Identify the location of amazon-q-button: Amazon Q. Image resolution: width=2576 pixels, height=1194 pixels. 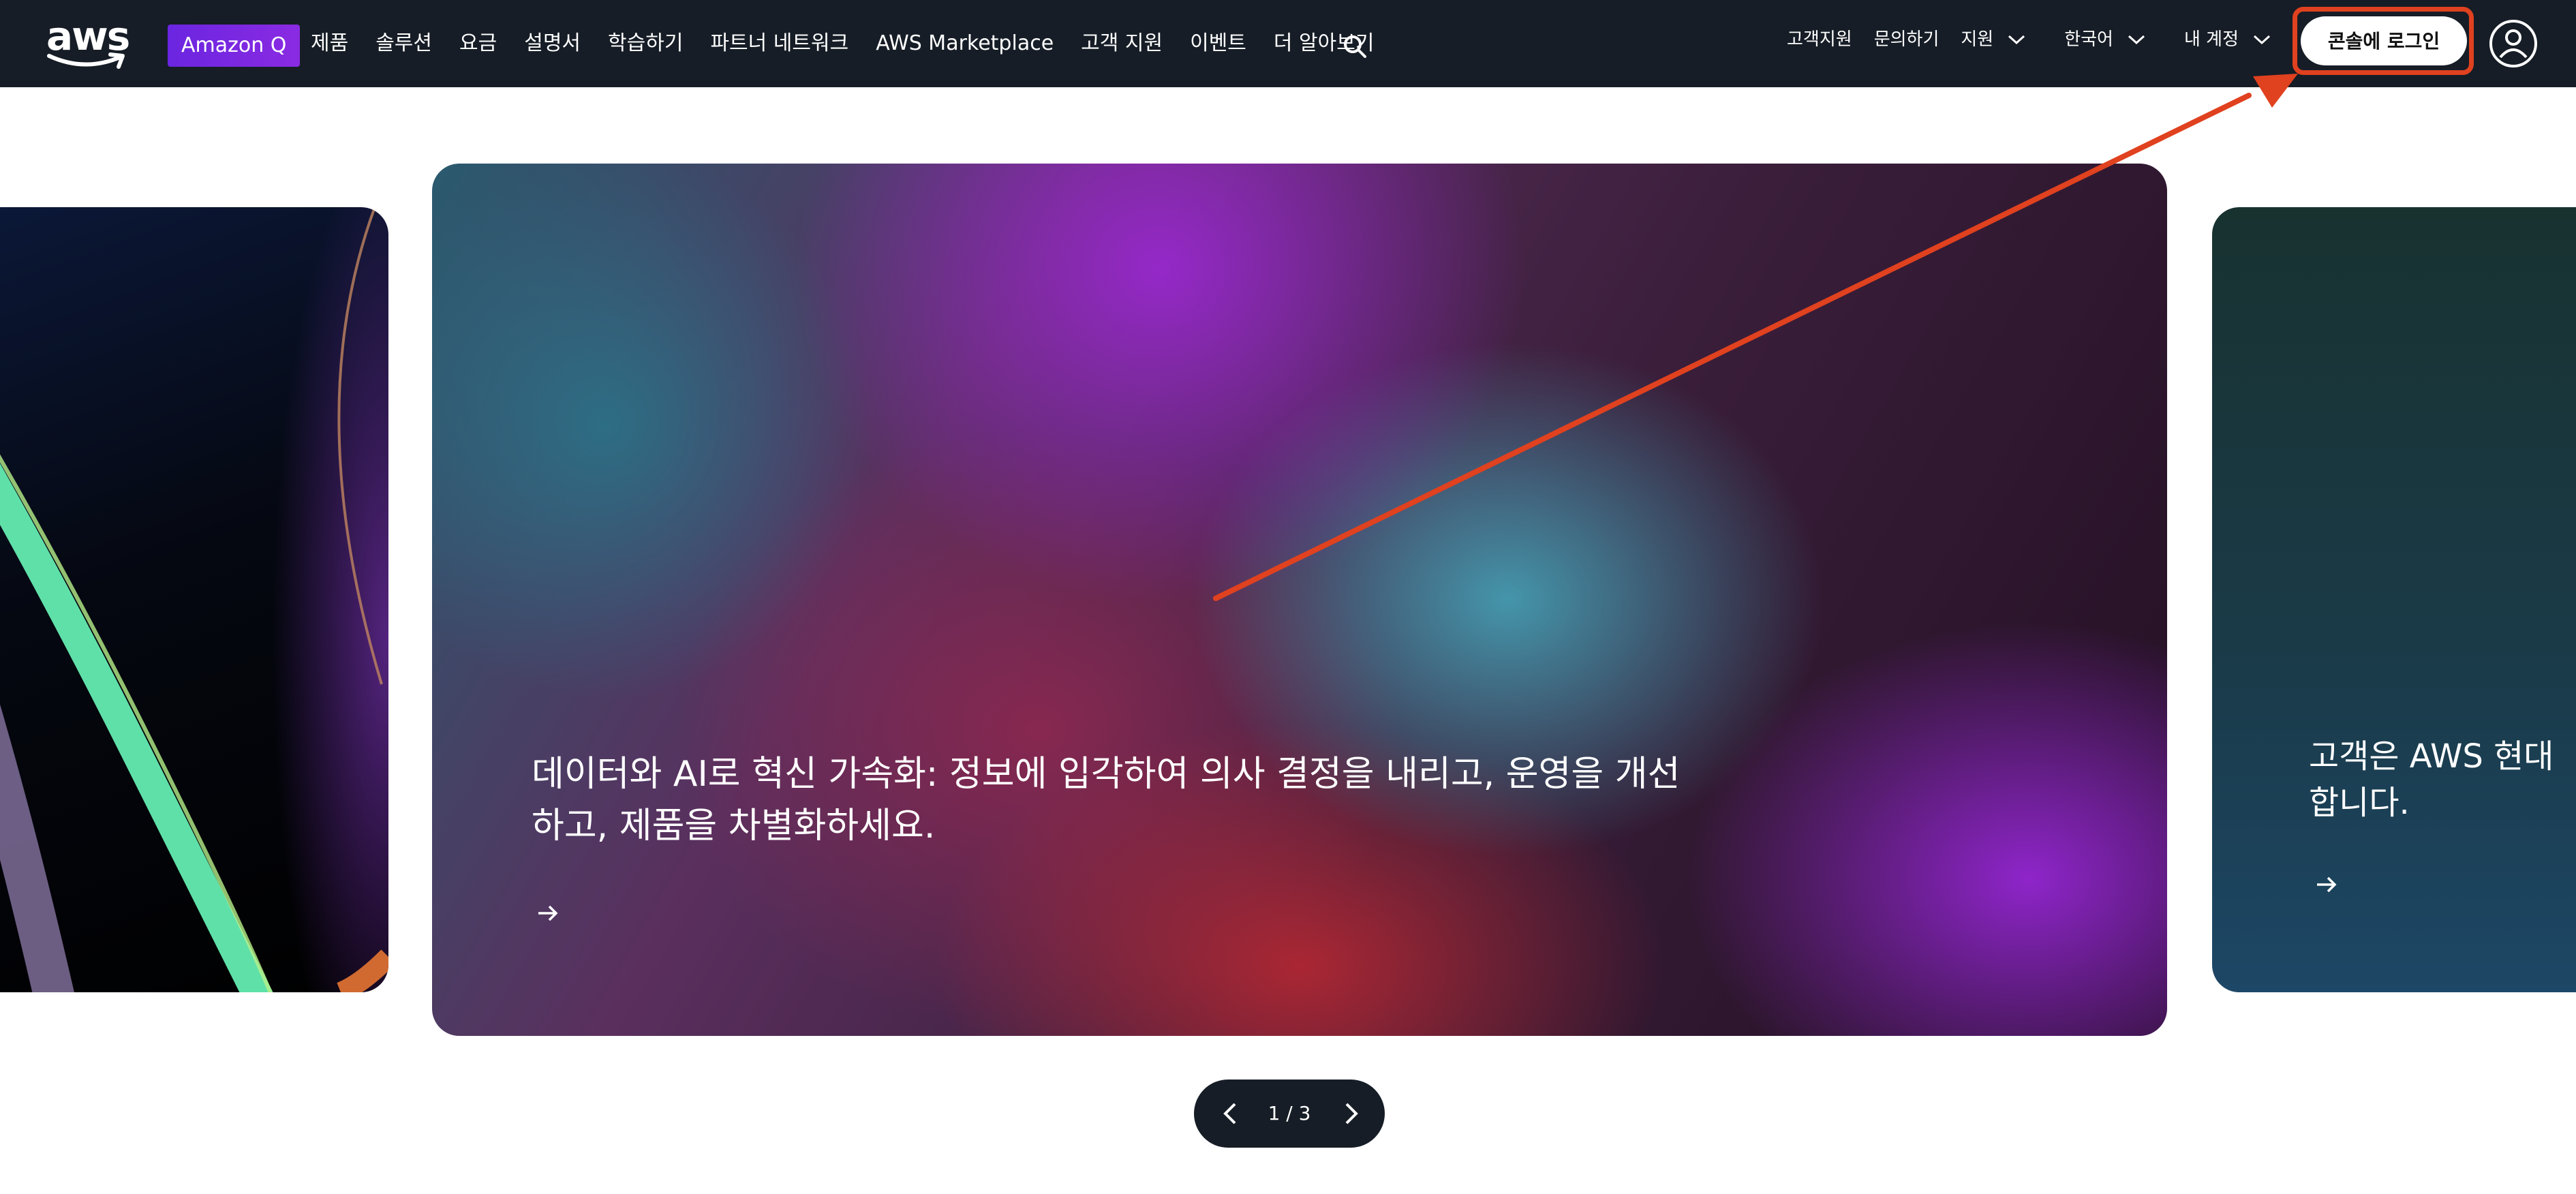
(235, 46).